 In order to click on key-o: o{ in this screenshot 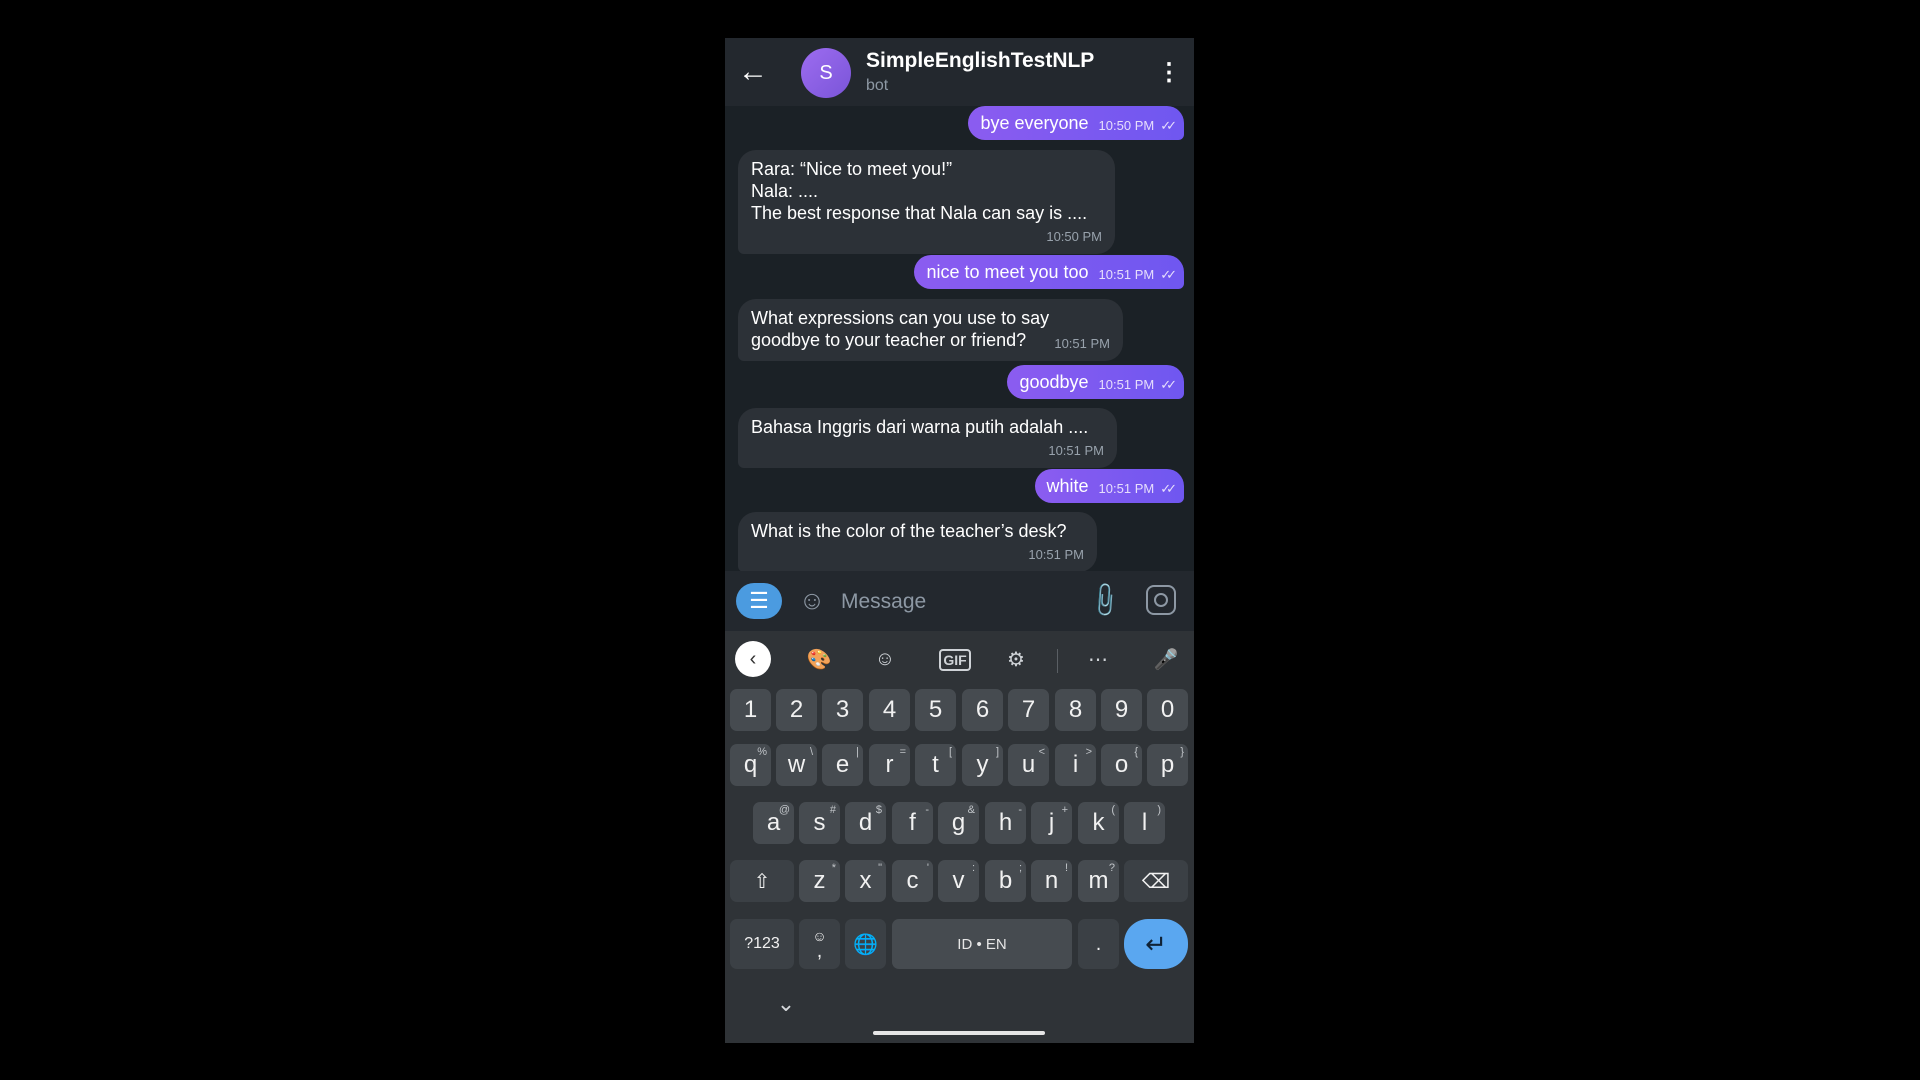, I will do `click(1121, 765)`.